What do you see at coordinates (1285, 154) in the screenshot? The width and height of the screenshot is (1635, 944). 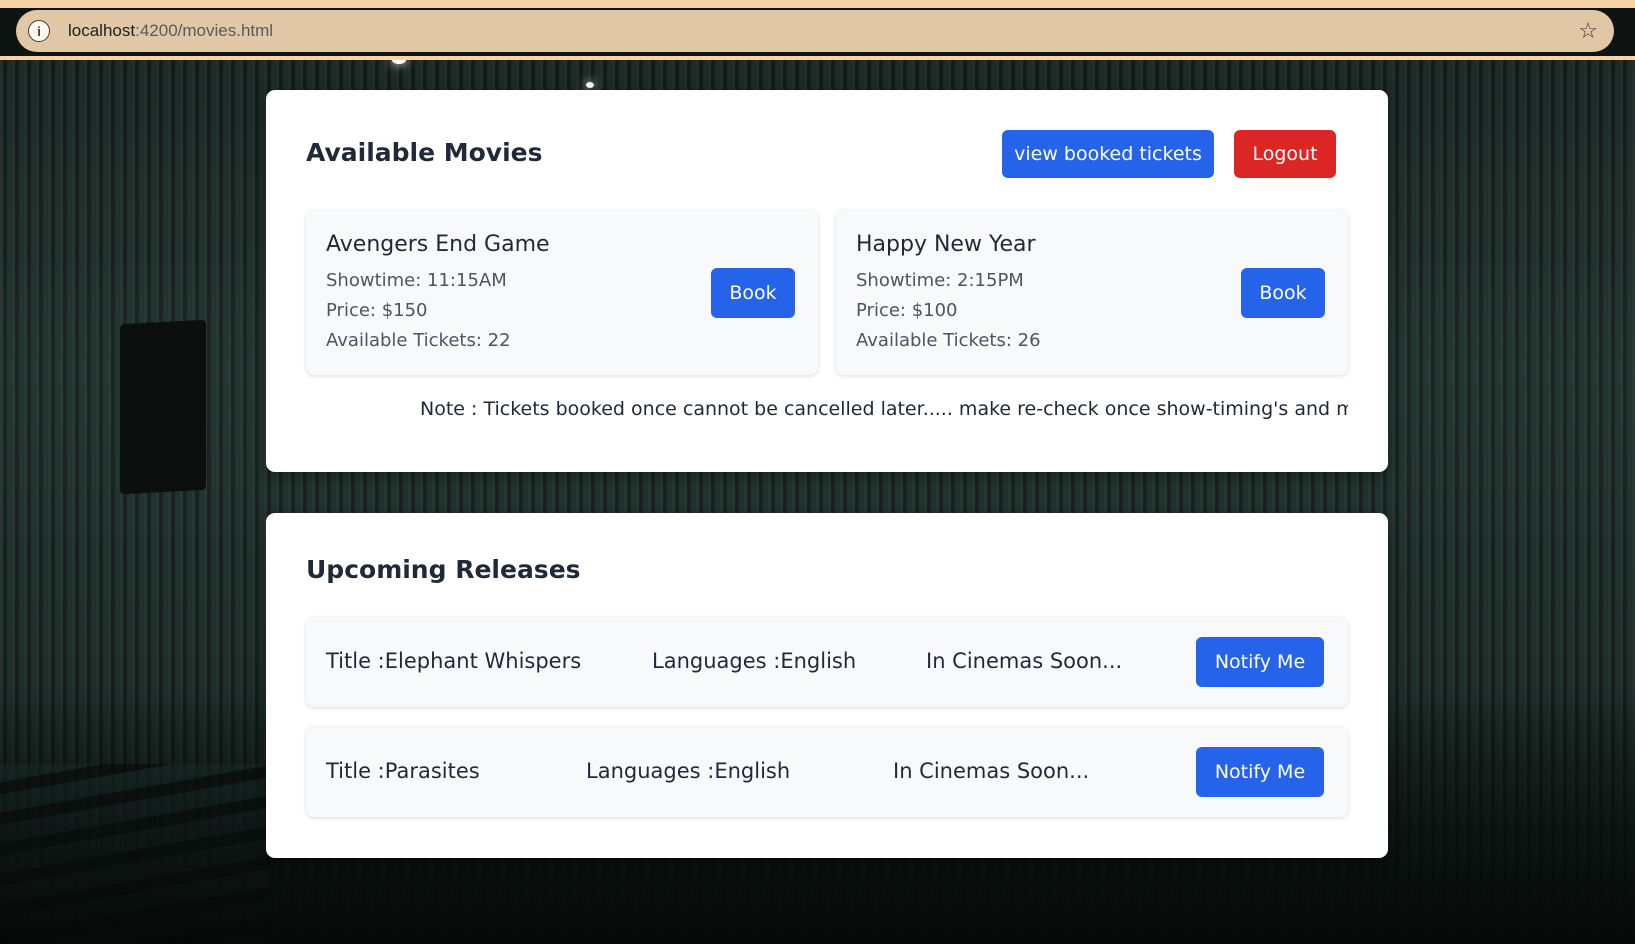 I see `logout-button: Logout` at bounding box center [1285, 154].